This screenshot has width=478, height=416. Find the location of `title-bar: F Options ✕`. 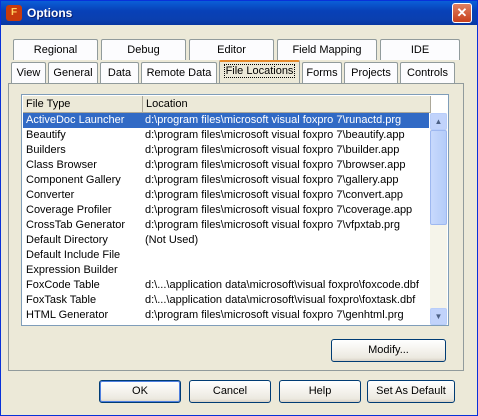

title-bar: F Options ✕ is located at coordinates (239, 13).